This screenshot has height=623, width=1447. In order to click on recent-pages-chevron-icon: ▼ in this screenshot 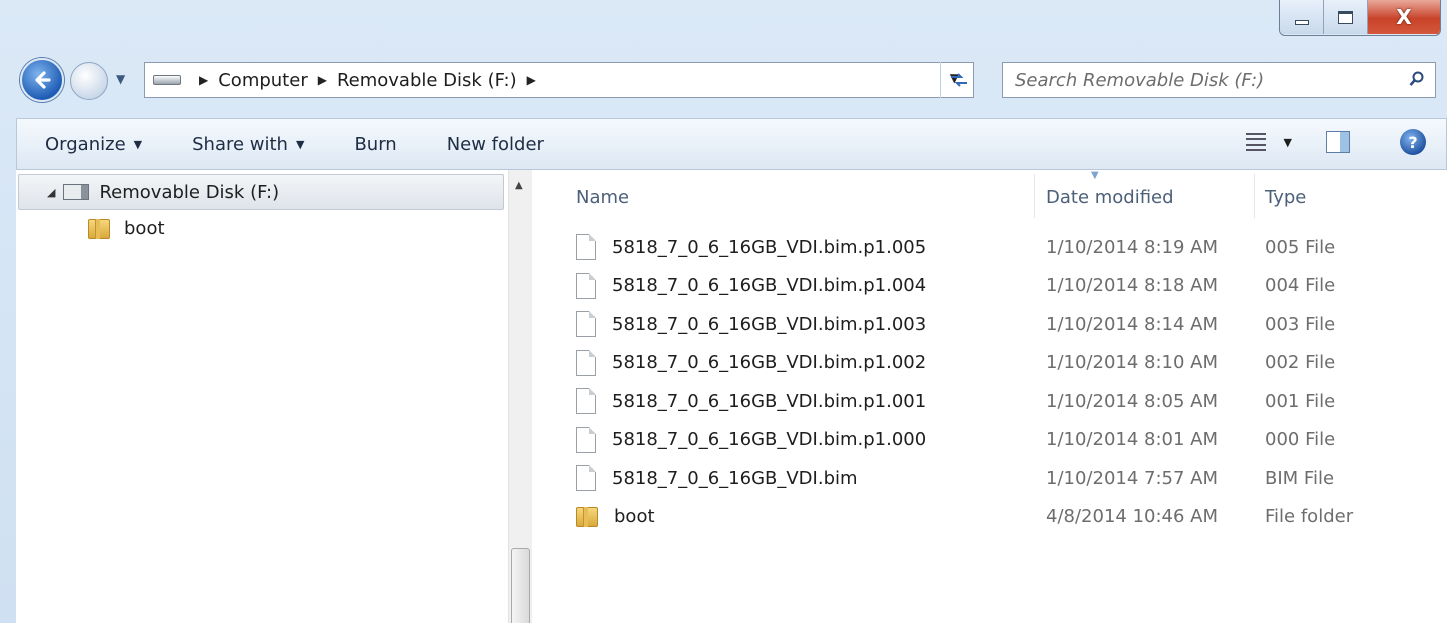, I will do `click(120, 79)`.